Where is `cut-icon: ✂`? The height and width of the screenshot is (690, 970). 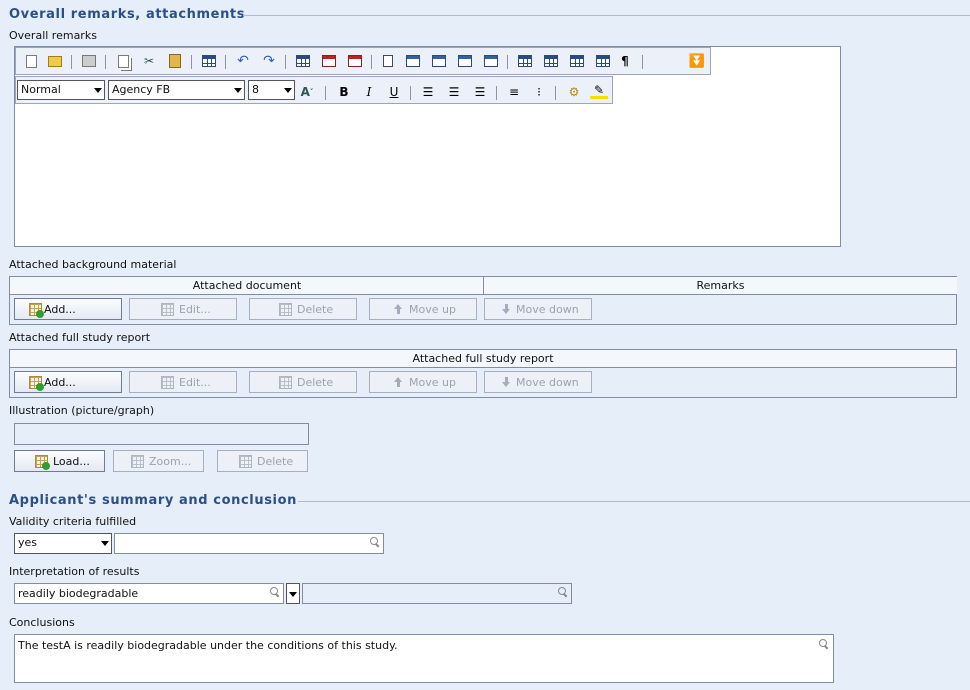
cut-icon: ✂ is located at coordinates (149, 61).